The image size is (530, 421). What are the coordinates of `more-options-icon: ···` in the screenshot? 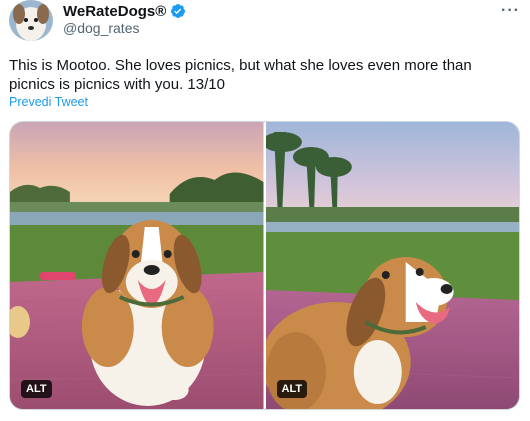 It's located at (510, 11).